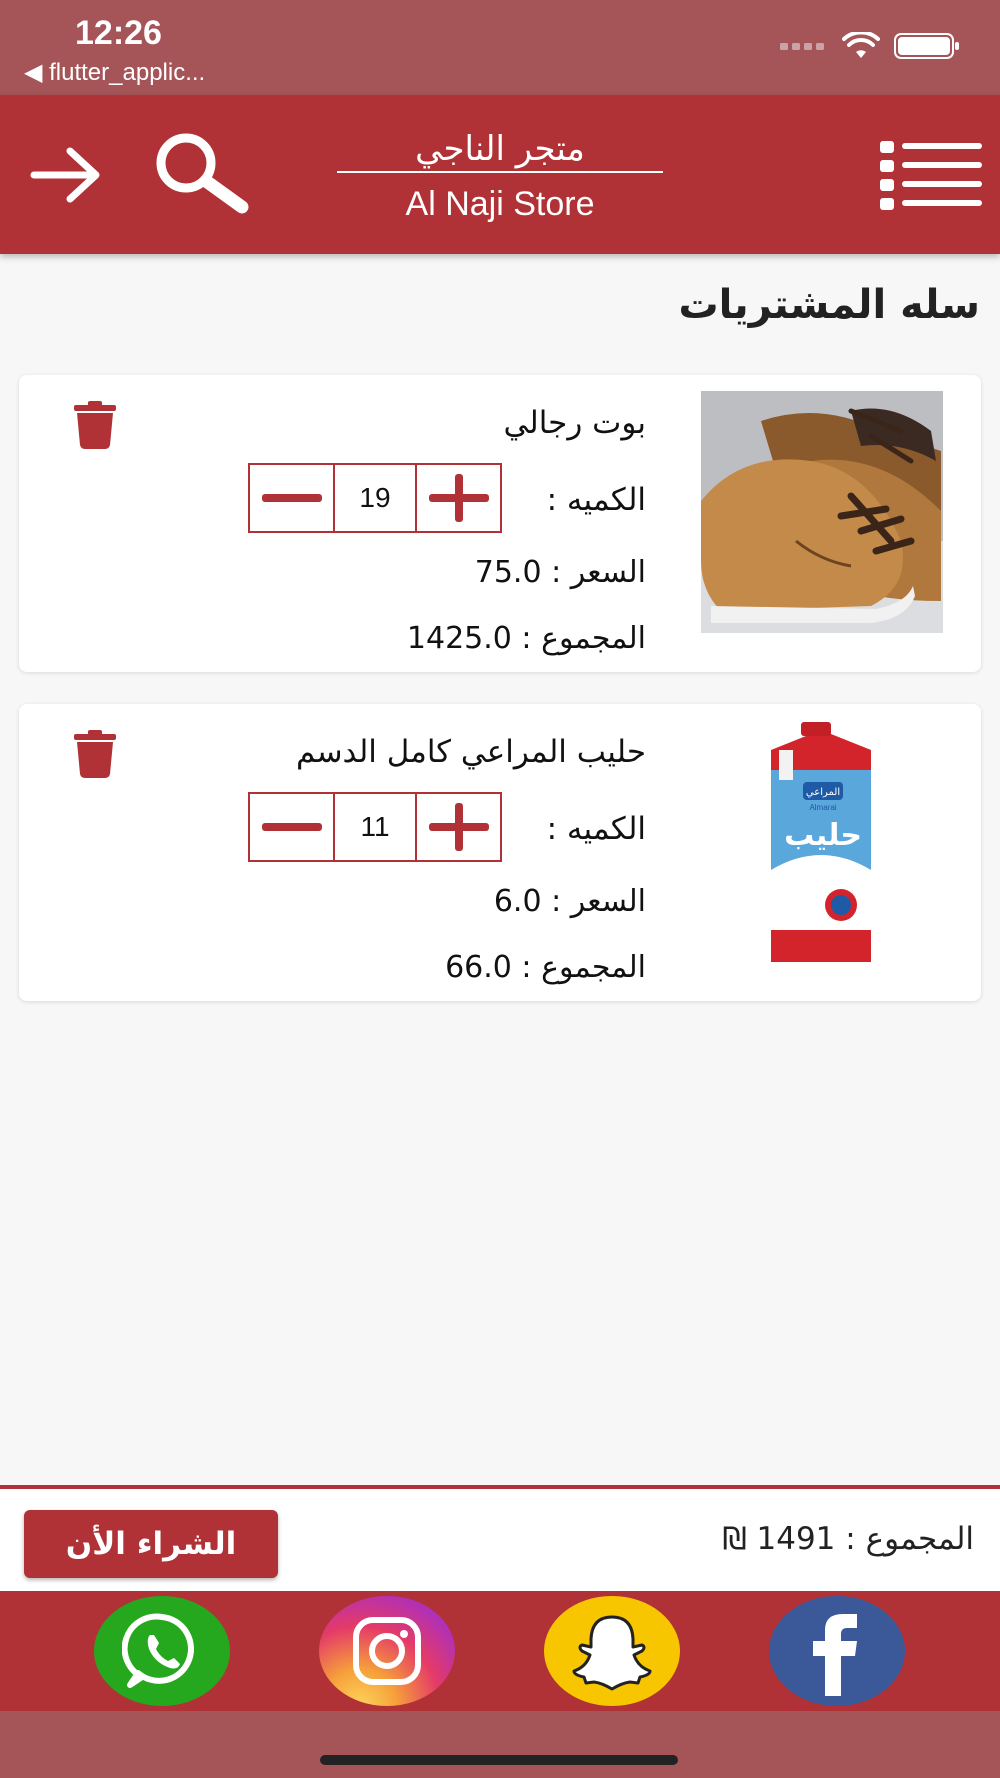  Describe the element at coordinates (118, 33) in the screenshot. I see `status-time: 12:26` at that location.